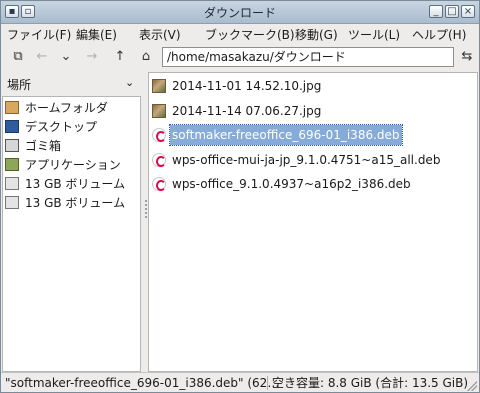  Describe the element at coordinates (452, 11) in the screenshot. I see `maximize-icon: □` at that location.